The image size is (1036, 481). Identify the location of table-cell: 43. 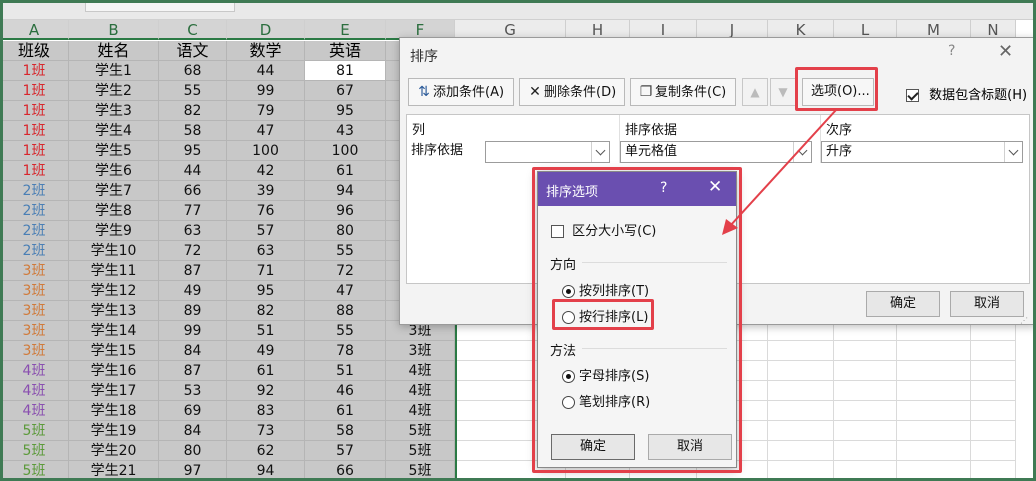
(345, 131).